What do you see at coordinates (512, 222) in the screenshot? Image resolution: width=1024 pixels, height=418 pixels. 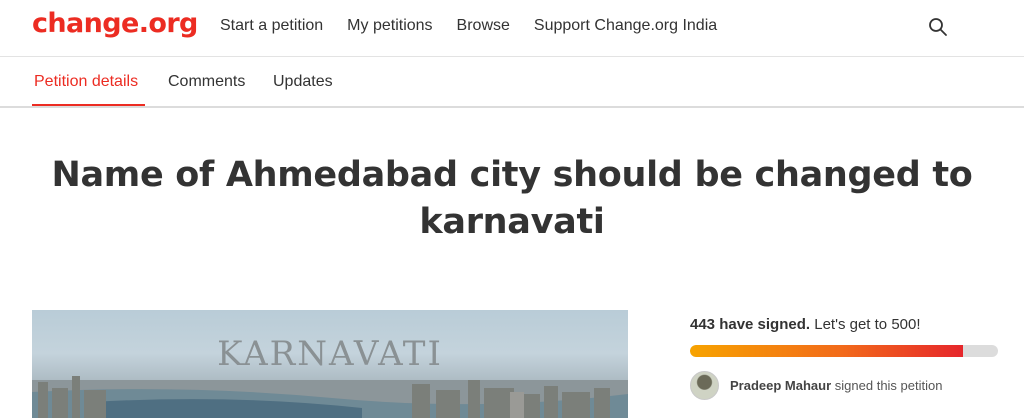 I see `petition-title-line-2: karnavati` at bounding box center [512, 222].